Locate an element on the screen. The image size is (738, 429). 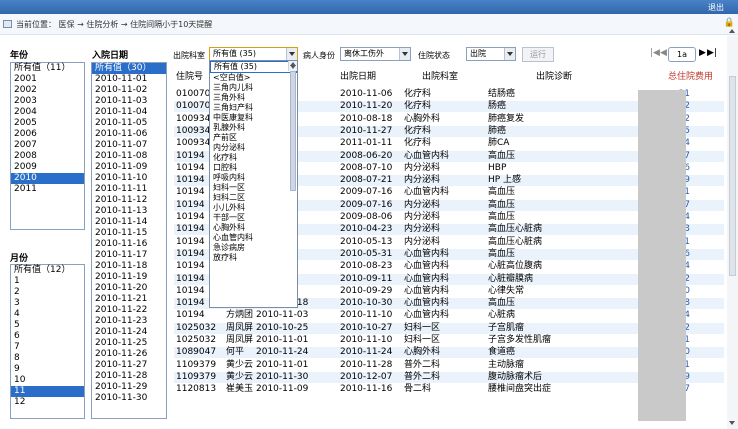
month-listbox: 所有值（12） 1 2 3 4 5 6 7 8 9 10 11 12 is located at coordinates (47, 341).